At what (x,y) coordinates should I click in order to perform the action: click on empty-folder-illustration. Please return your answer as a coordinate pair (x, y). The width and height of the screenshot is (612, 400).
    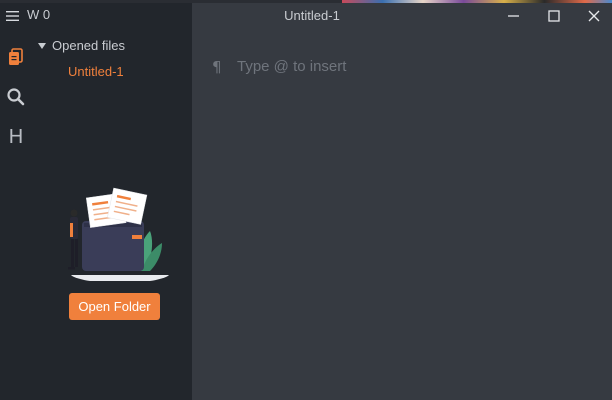
    Looking at the image, I should click on (116, 232).